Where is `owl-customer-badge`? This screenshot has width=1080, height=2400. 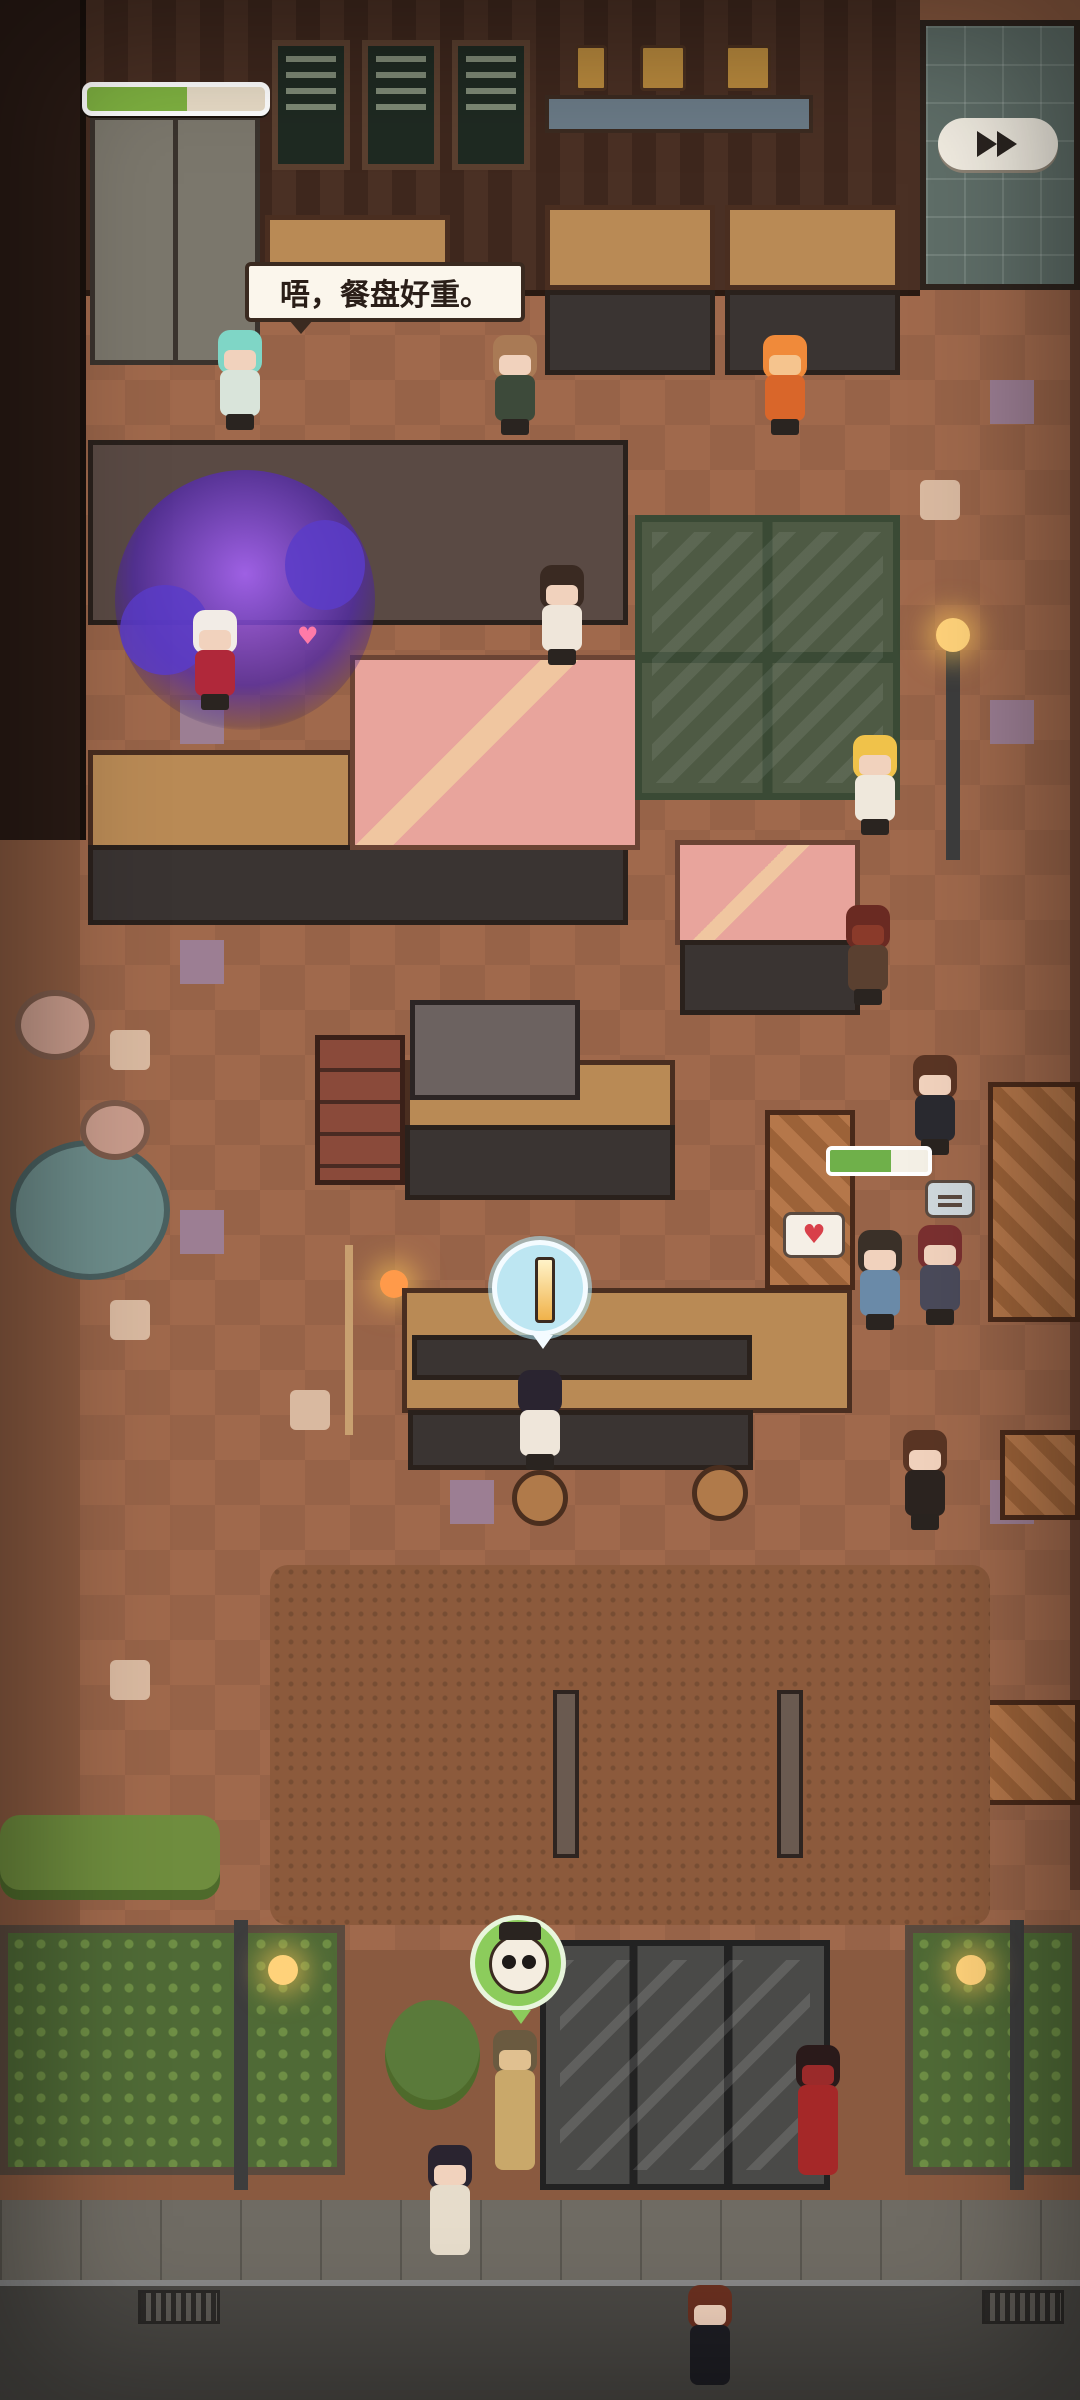
owl-customer-badge is located at coordinates (518, 1969).